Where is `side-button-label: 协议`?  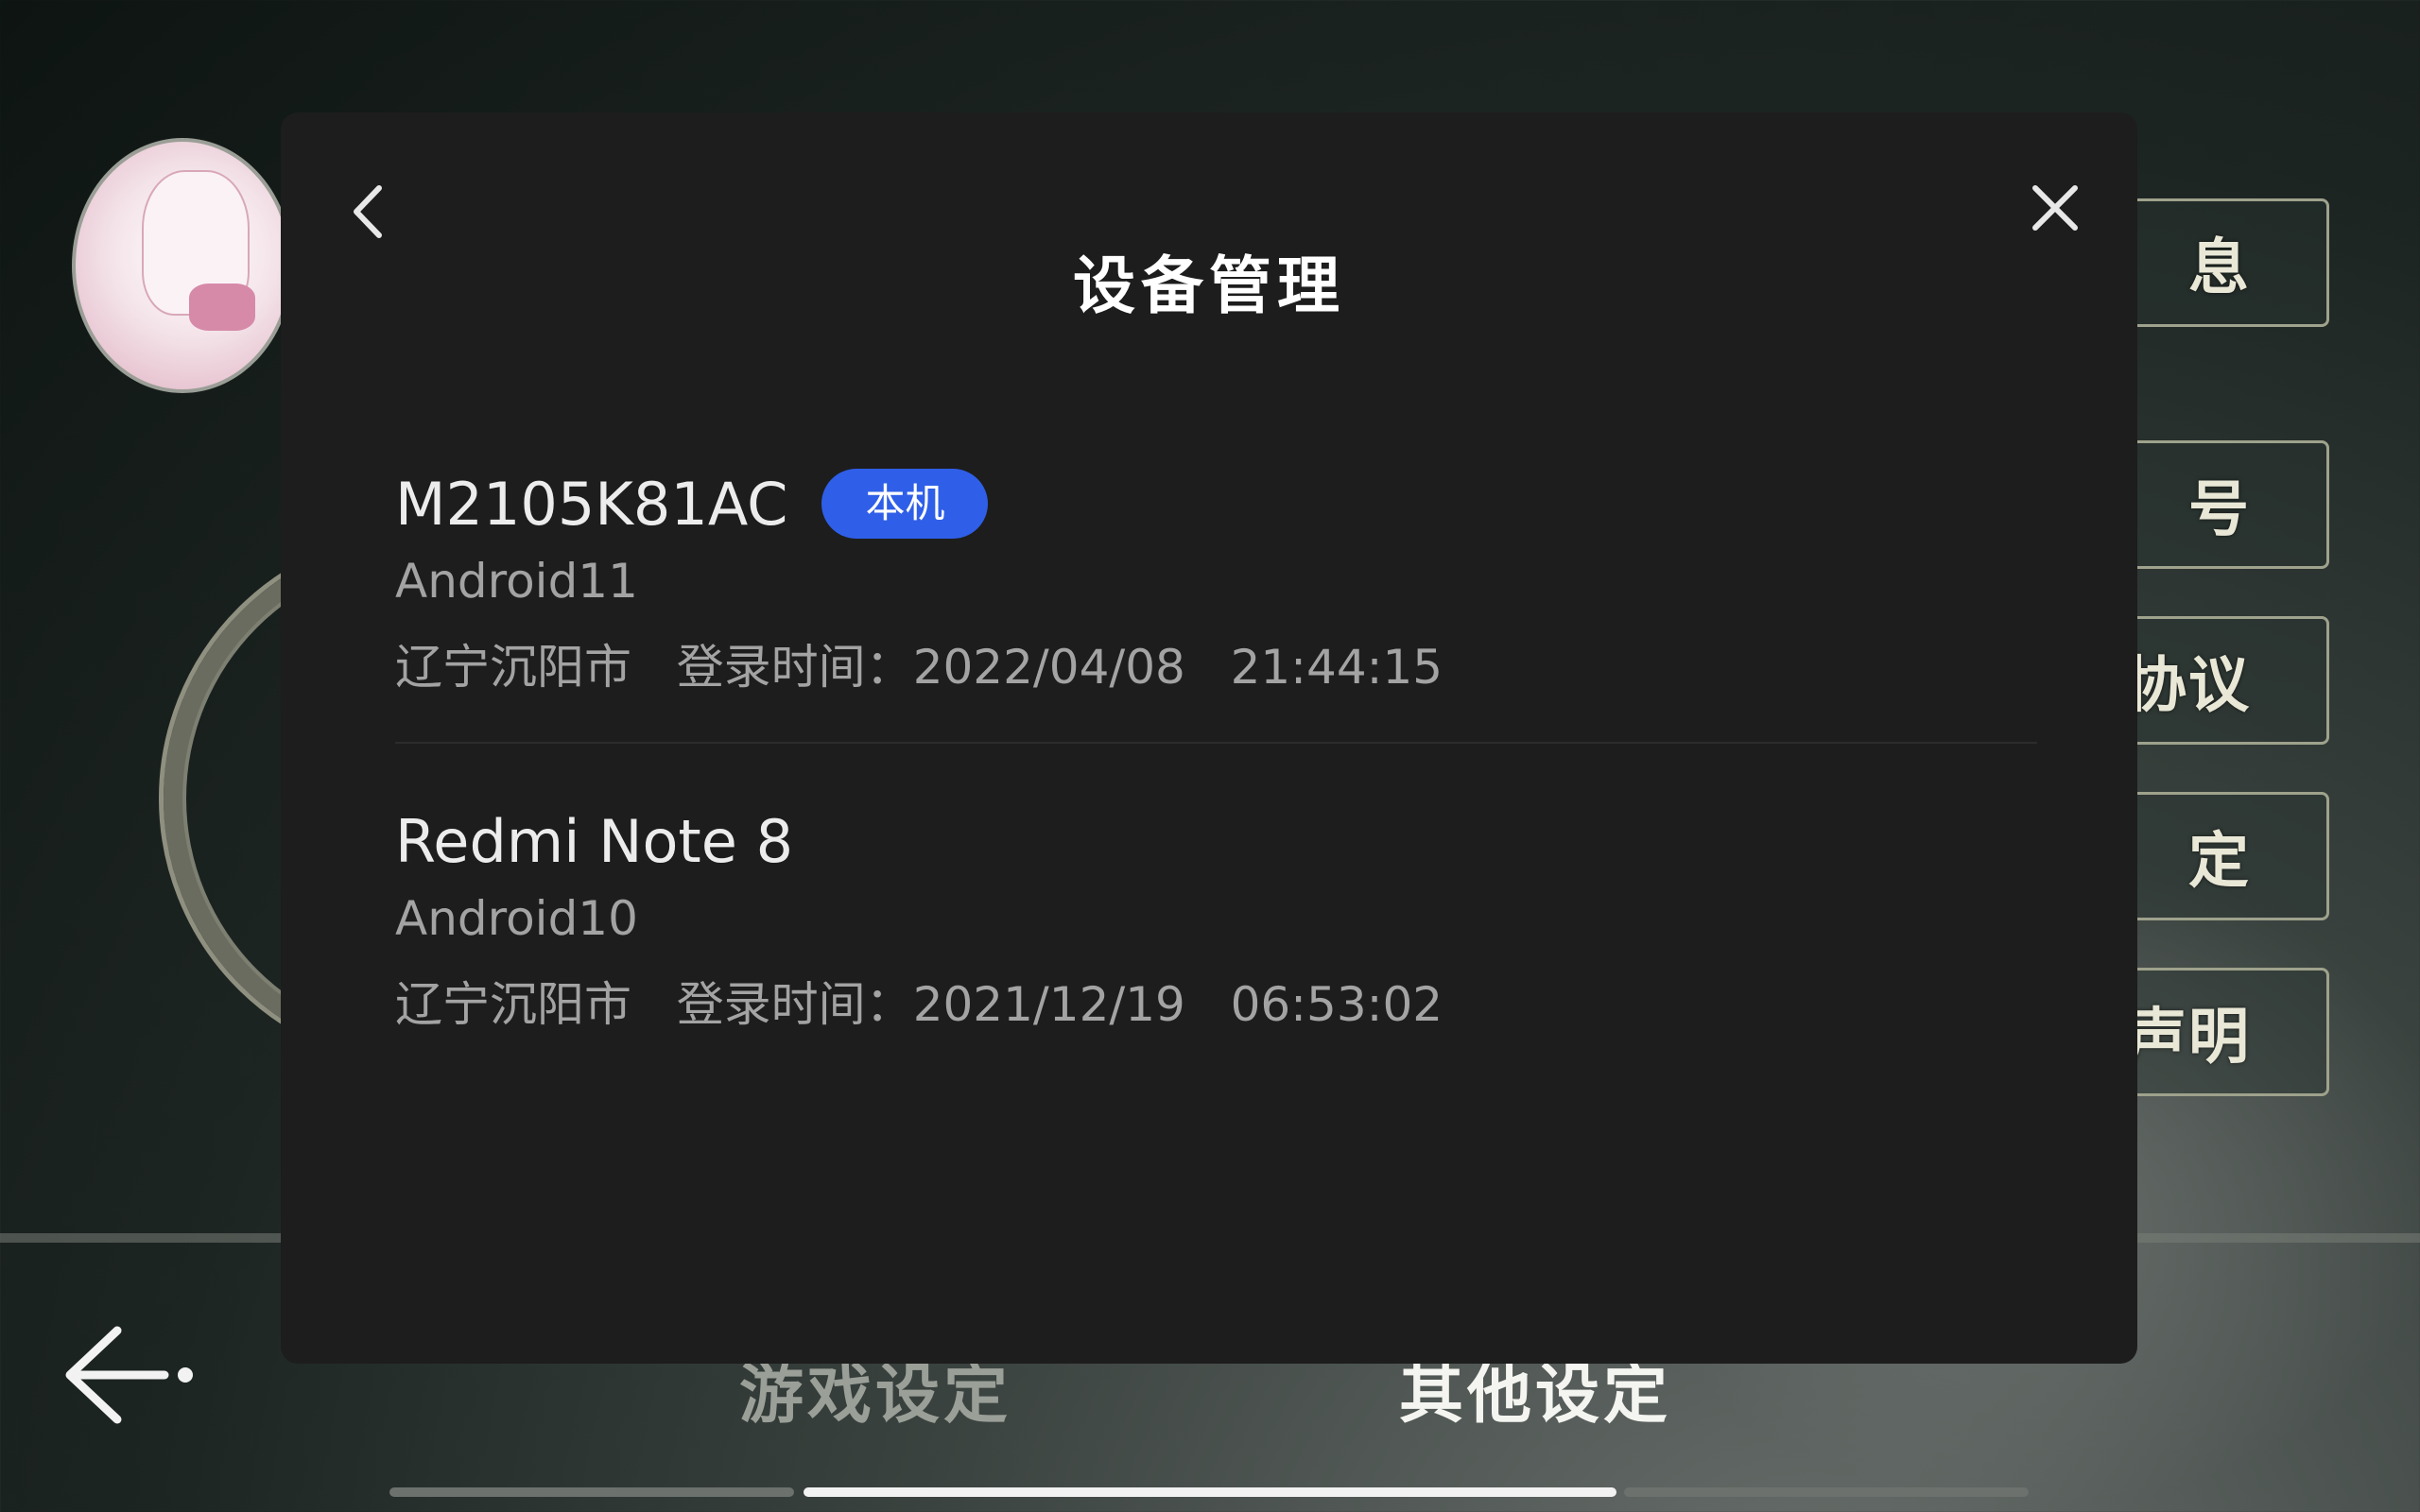
side-button-label: 协议 is located at coordinates (2188, 686).